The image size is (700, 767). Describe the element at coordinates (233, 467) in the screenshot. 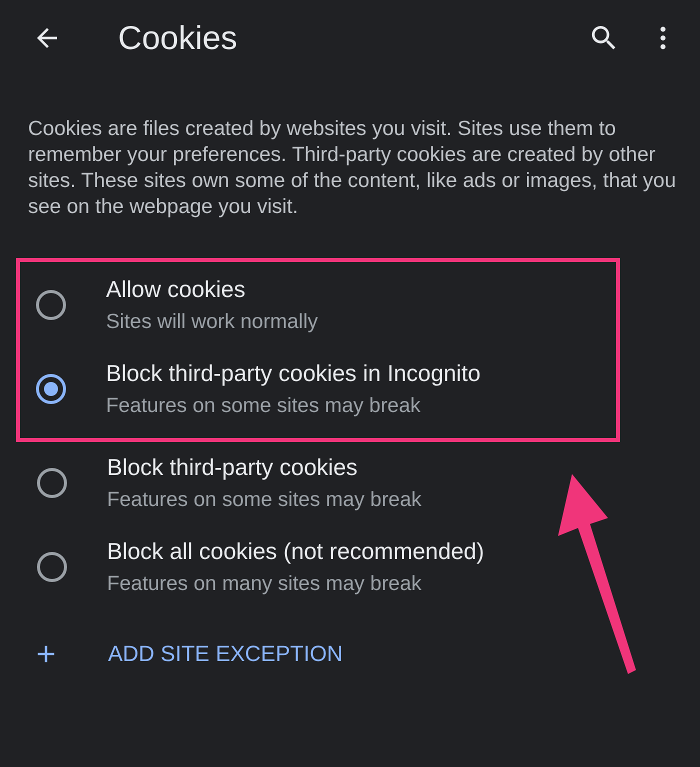

I see `option-title: Block third-party cookies` at that location.